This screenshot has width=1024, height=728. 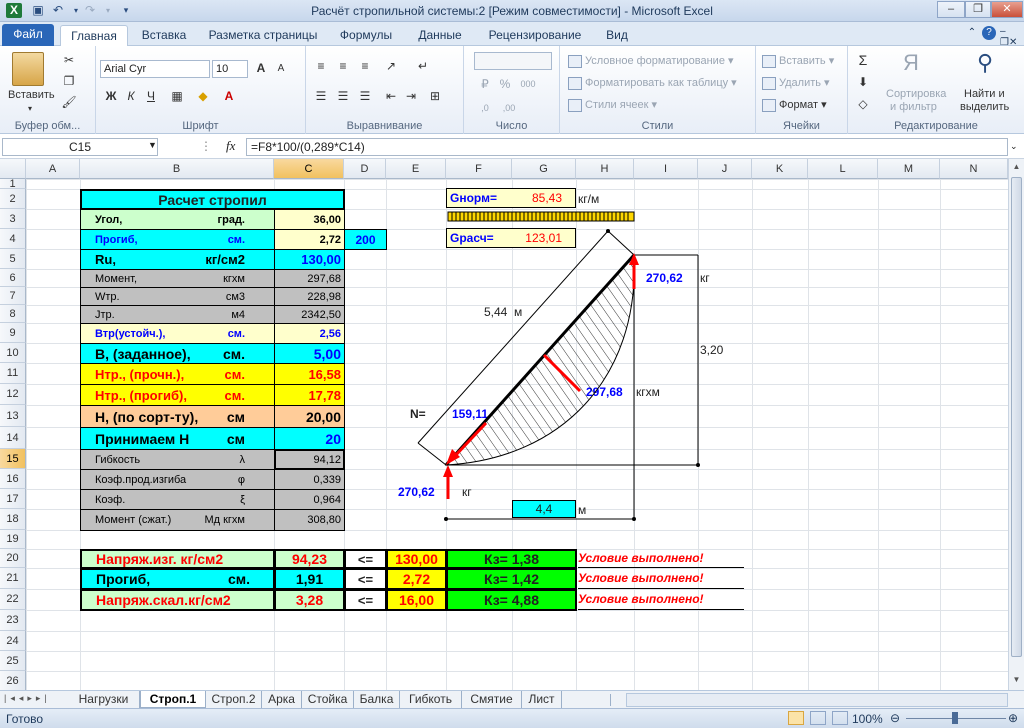 What do you see at coordinates (1014, 146) in the screenshot?
I see `formula-expand-icon: ⌄` at bounding box center [1014, 146].